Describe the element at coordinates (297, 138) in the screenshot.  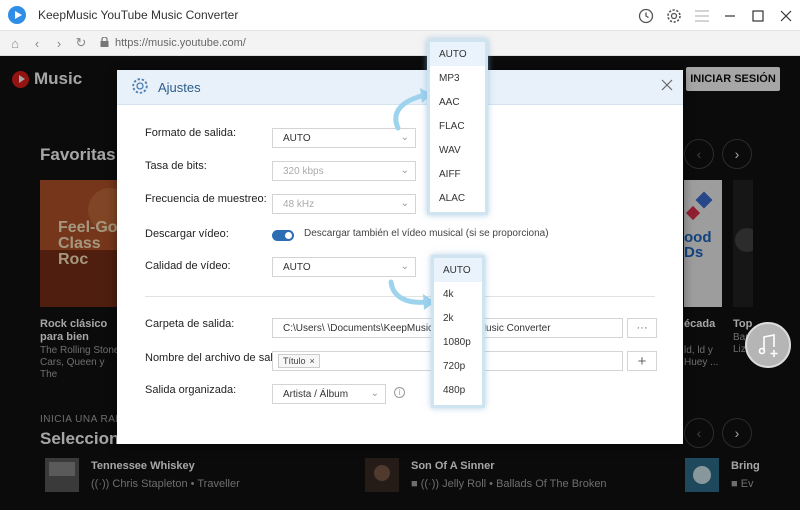
I see `format-value: AUTO` at that location.